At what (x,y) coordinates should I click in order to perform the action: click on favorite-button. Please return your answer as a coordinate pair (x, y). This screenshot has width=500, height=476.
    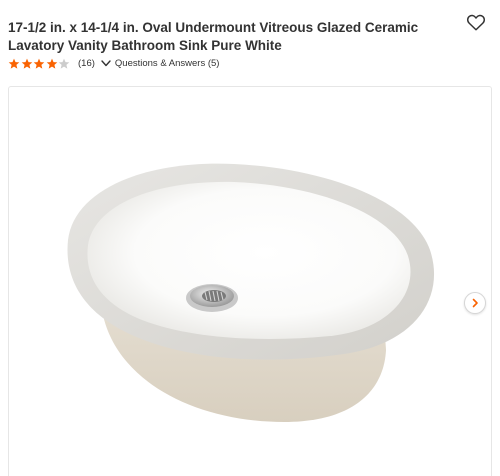
    Looking at the image, I should click on (476, 22).